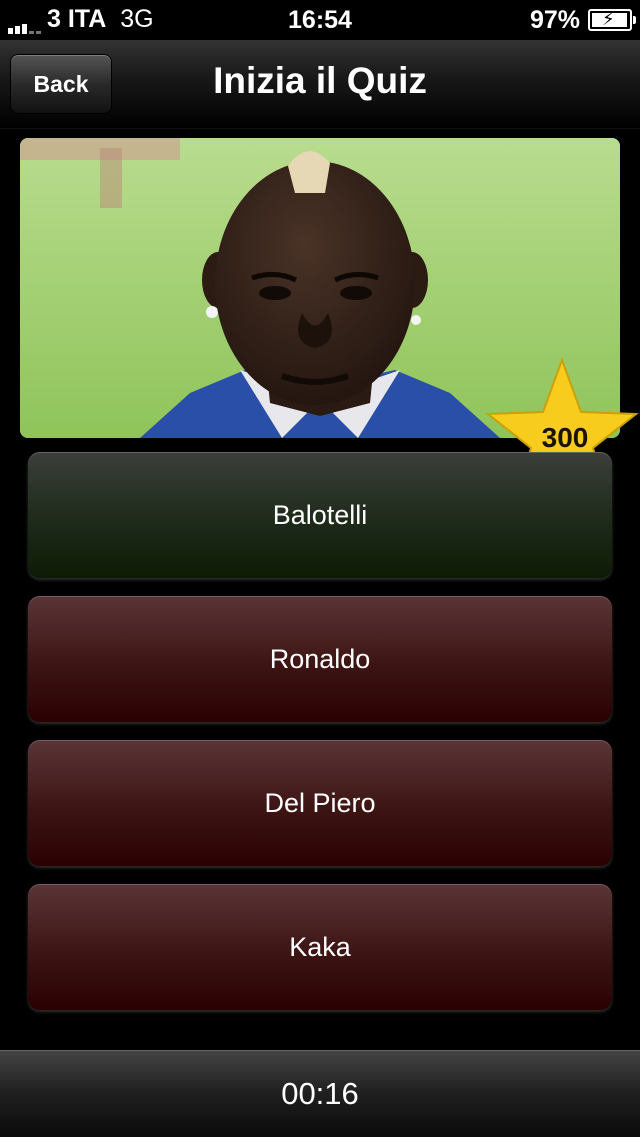 The height and width of the screenshot is (1137, 640). What do you see at coordinates (320, 947) in the screenshot?
I see `answer-button-4: Kaka` at bounding box center [320, 947].